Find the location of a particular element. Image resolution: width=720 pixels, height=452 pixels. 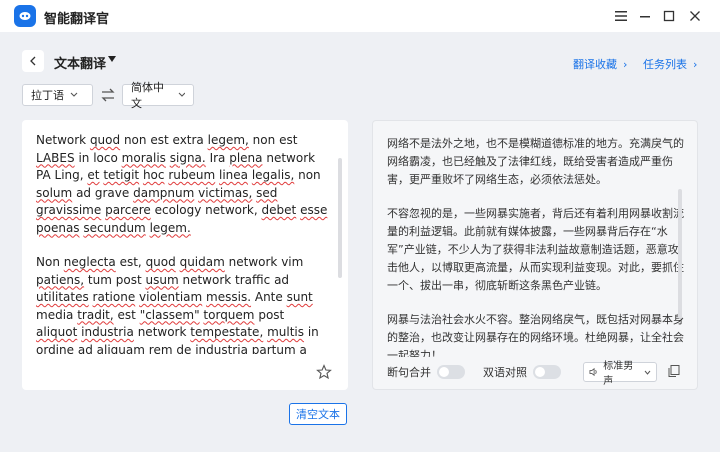

misspelled-word: moralis is located at coordinates (144, 158).